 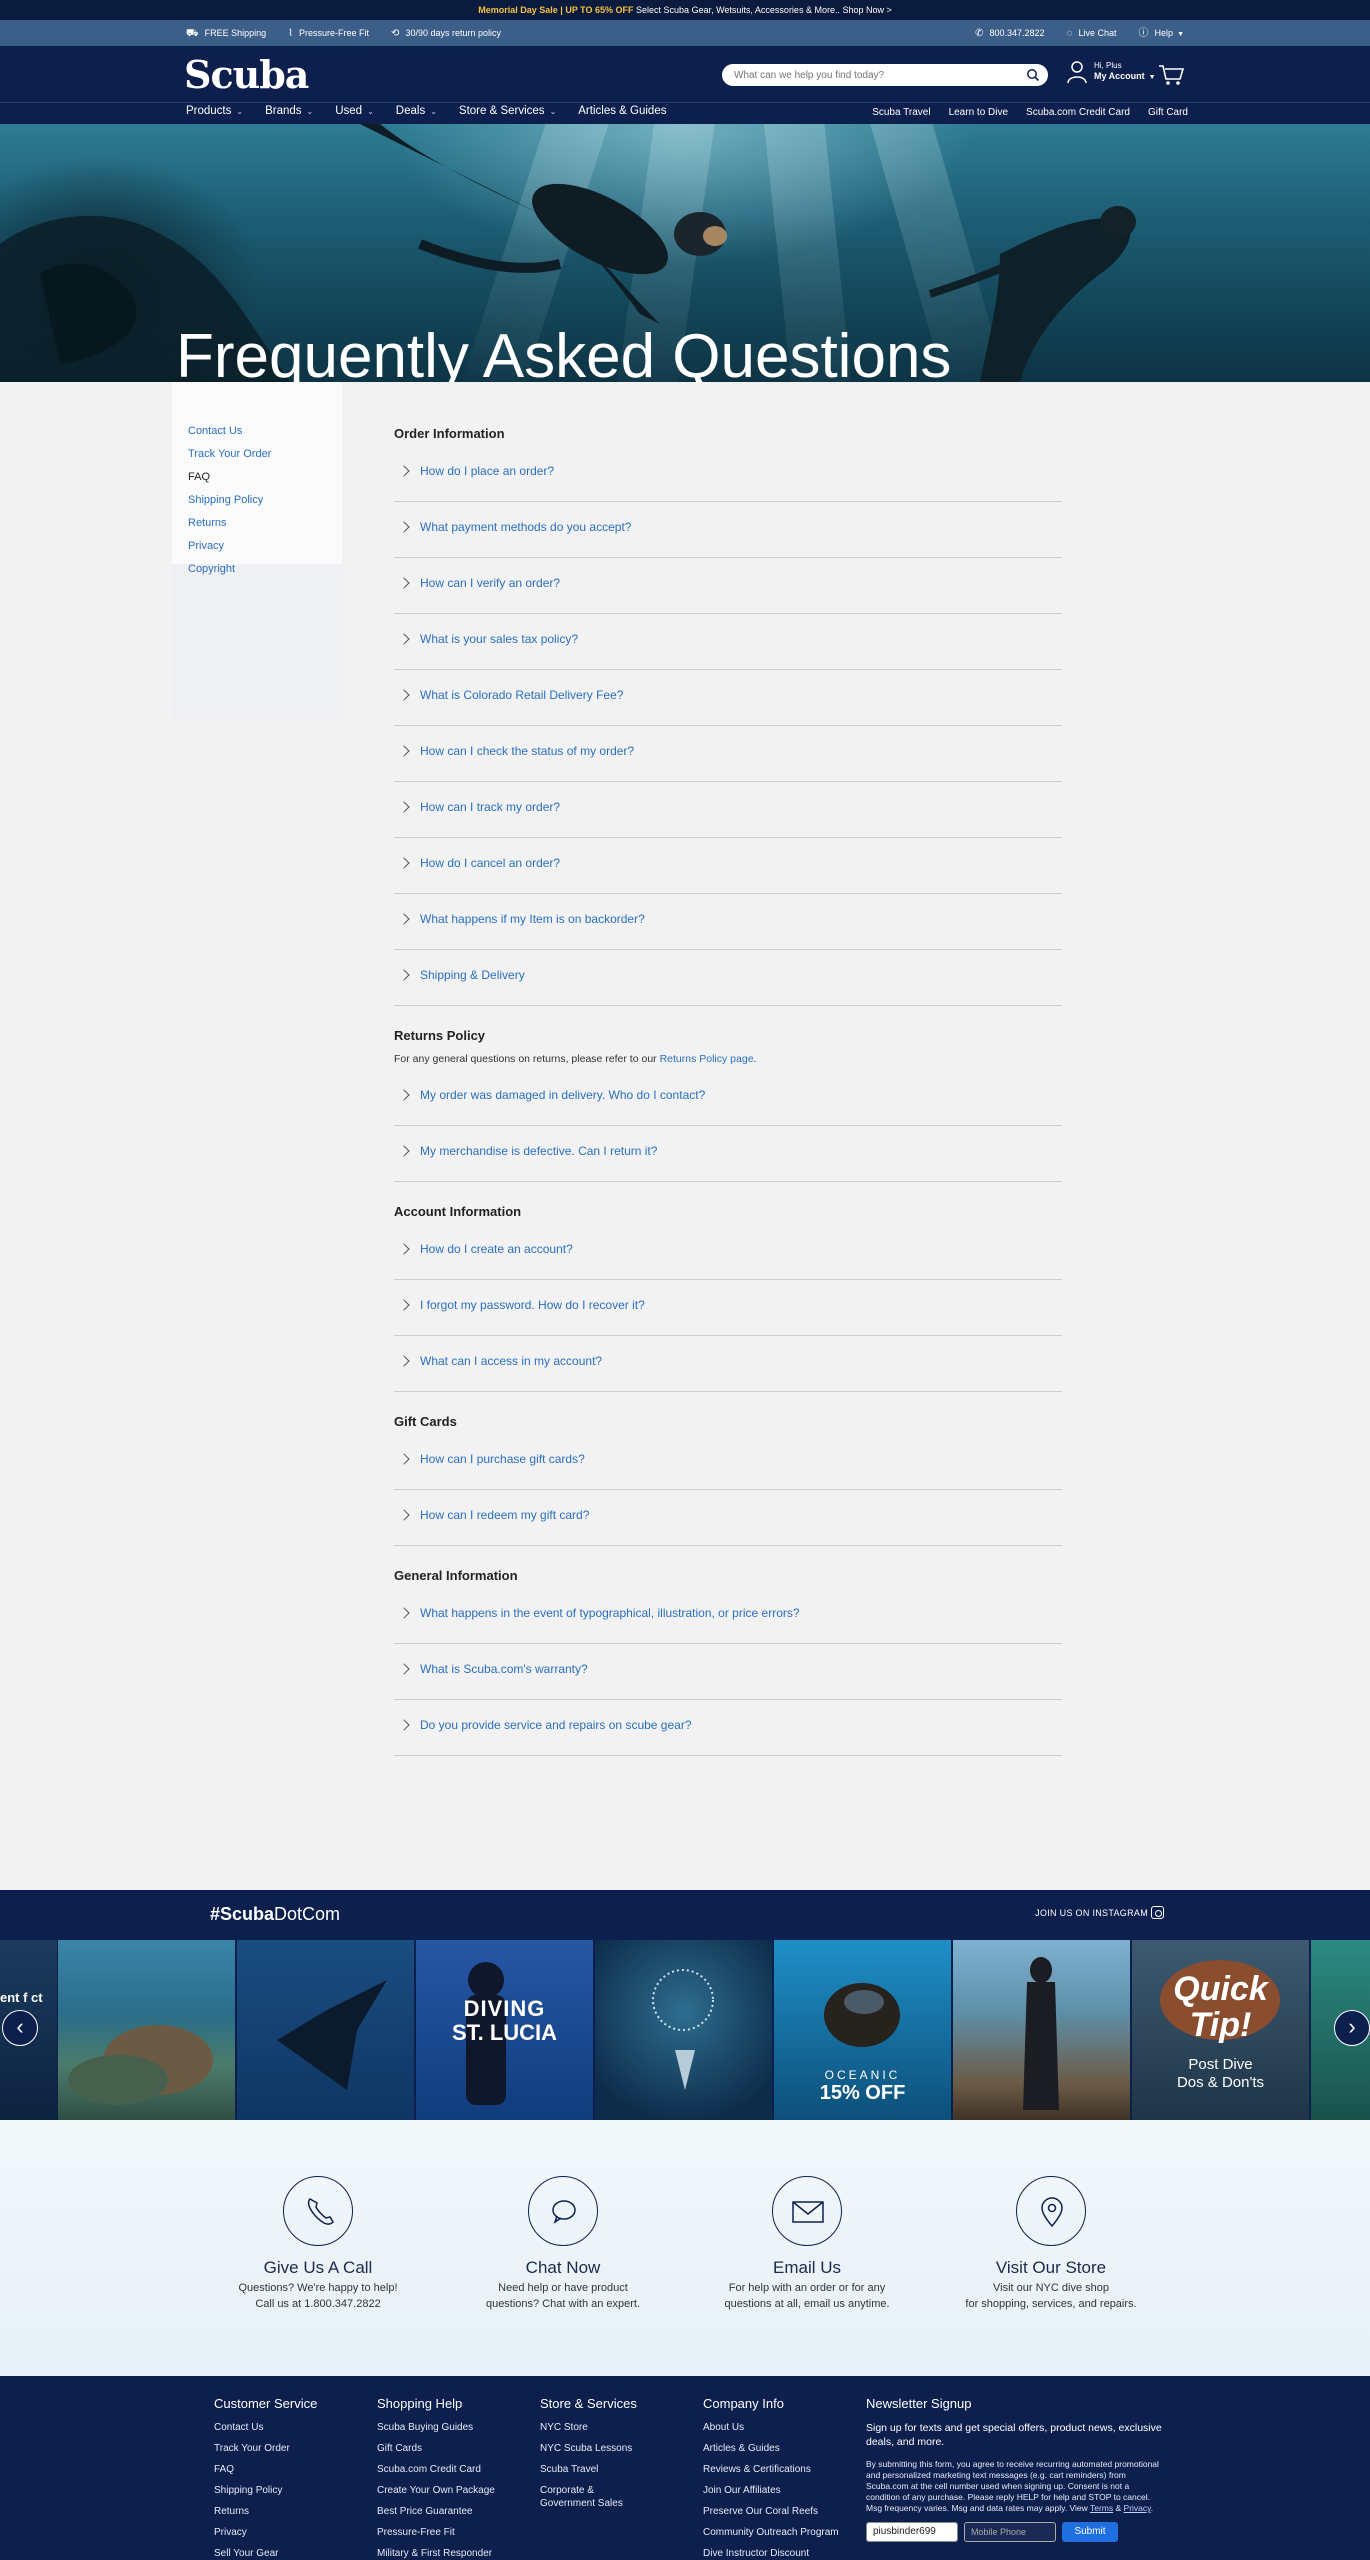 What do you see at coordinates (771, 2431) in the screenshot?
I see `footer-link: About Us` at bounding box center [771, 2431].